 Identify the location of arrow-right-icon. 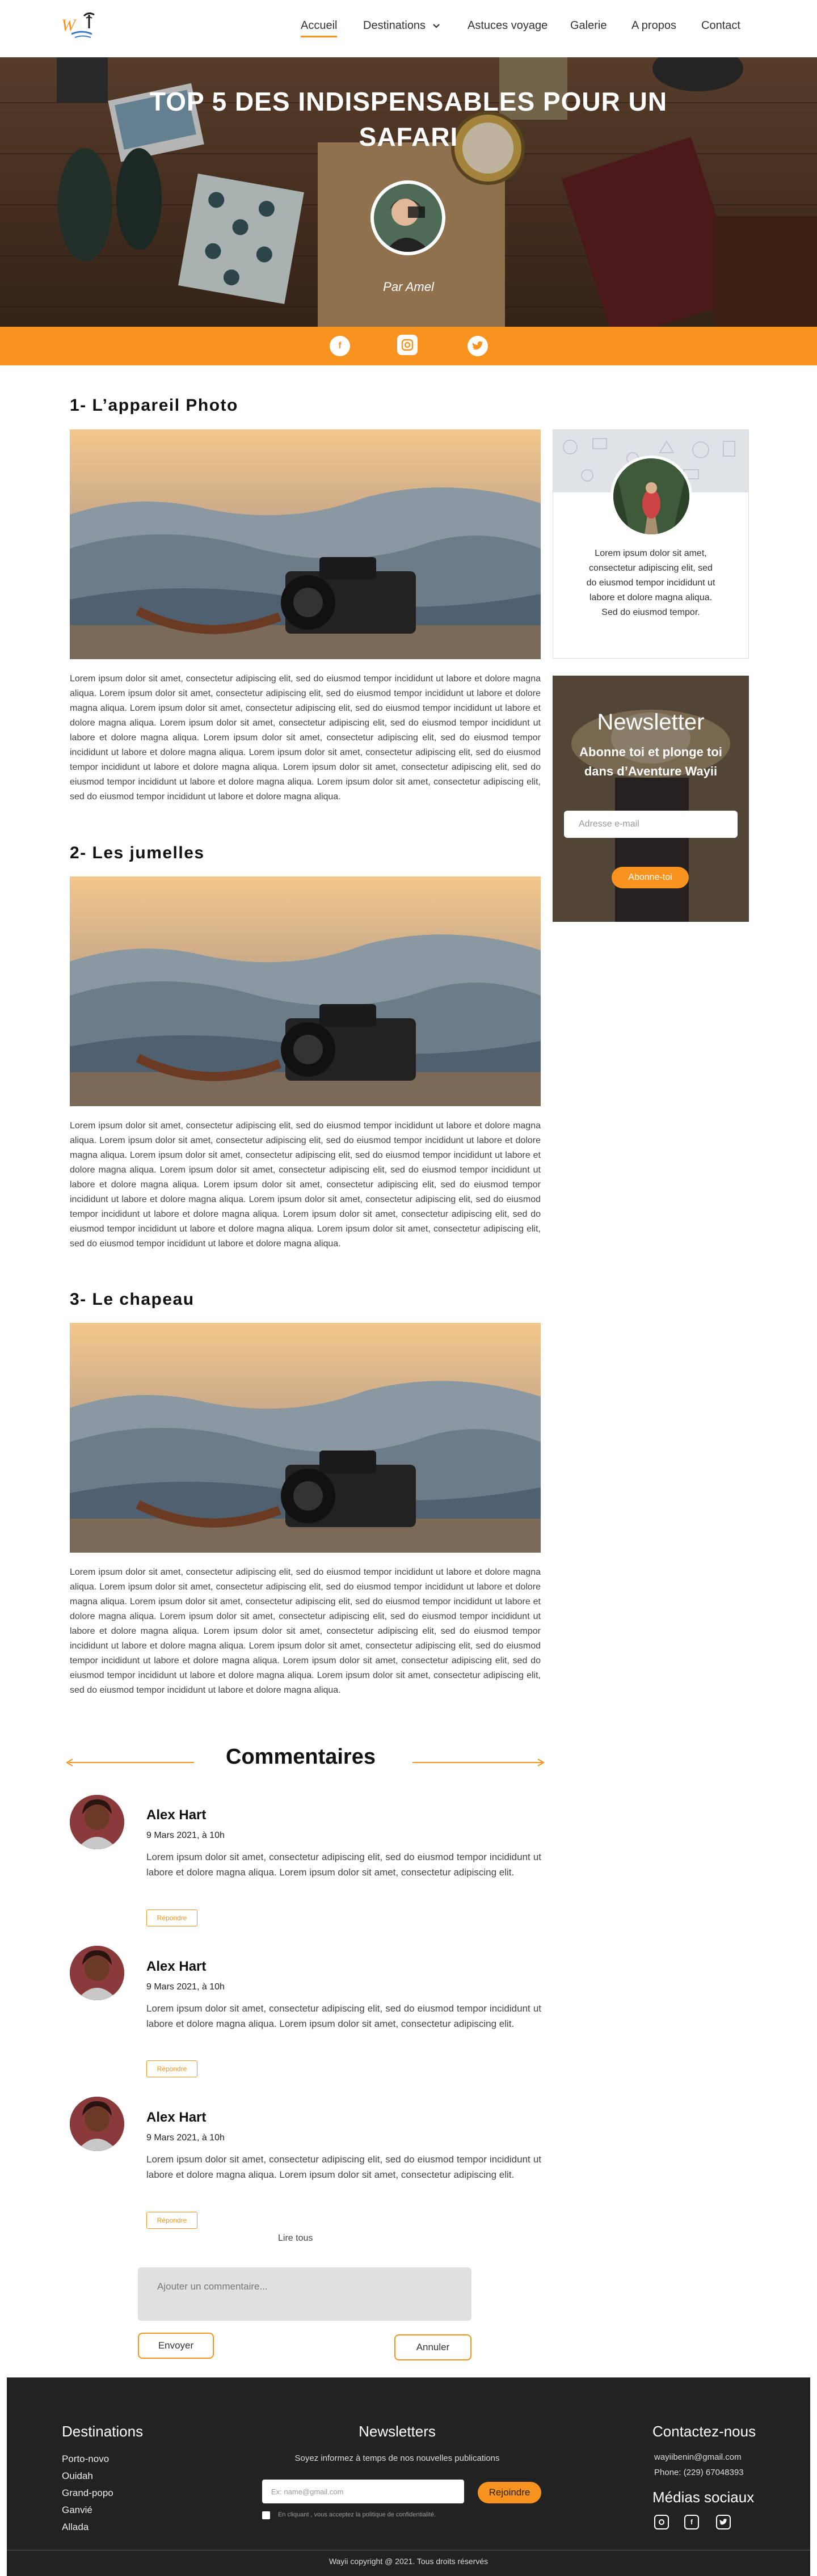
(541, 1762).